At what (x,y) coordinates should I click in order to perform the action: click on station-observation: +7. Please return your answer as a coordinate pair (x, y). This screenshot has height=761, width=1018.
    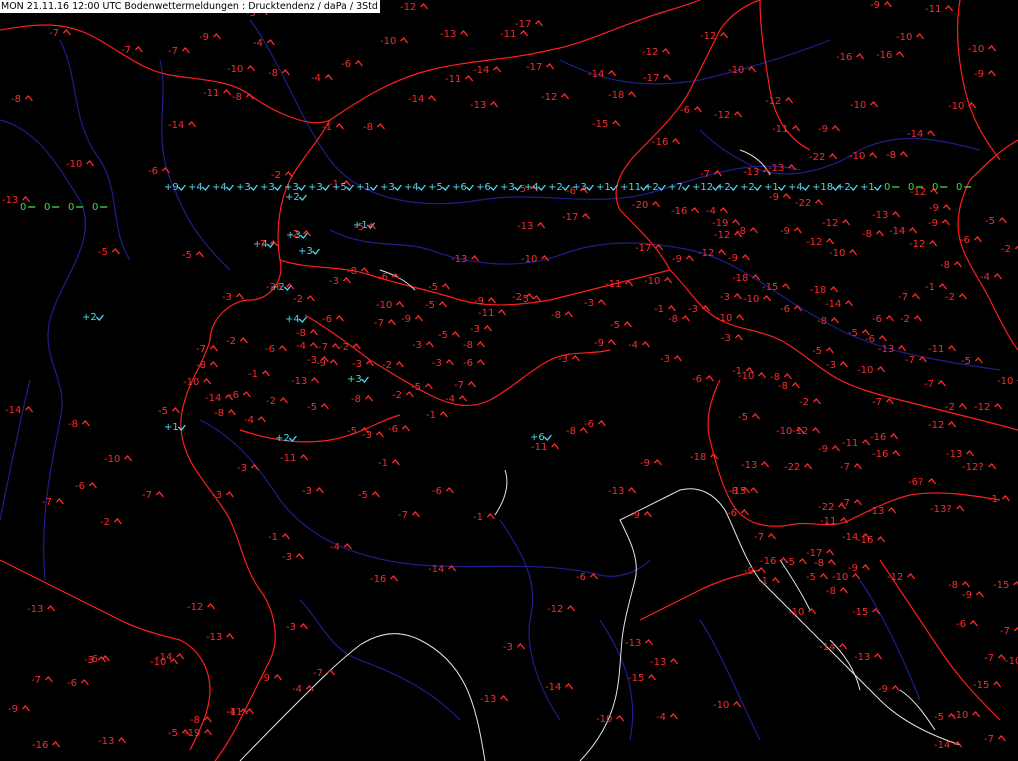
    Looking at the image, I should click on (679, 187).